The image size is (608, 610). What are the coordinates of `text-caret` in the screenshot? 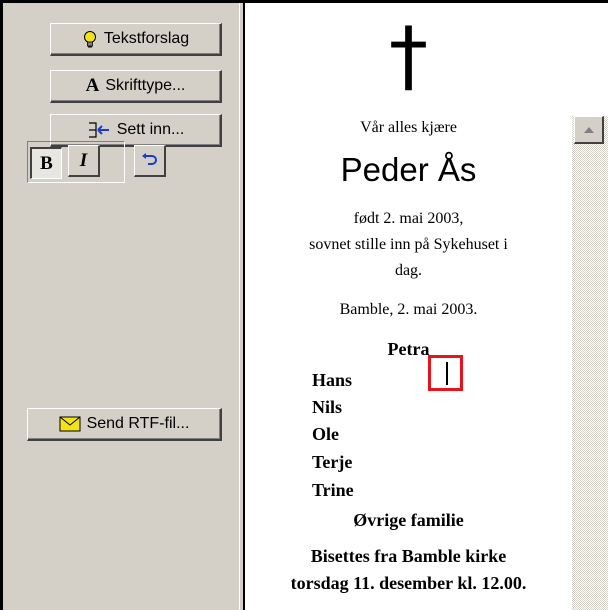 It's located at (447, 373).